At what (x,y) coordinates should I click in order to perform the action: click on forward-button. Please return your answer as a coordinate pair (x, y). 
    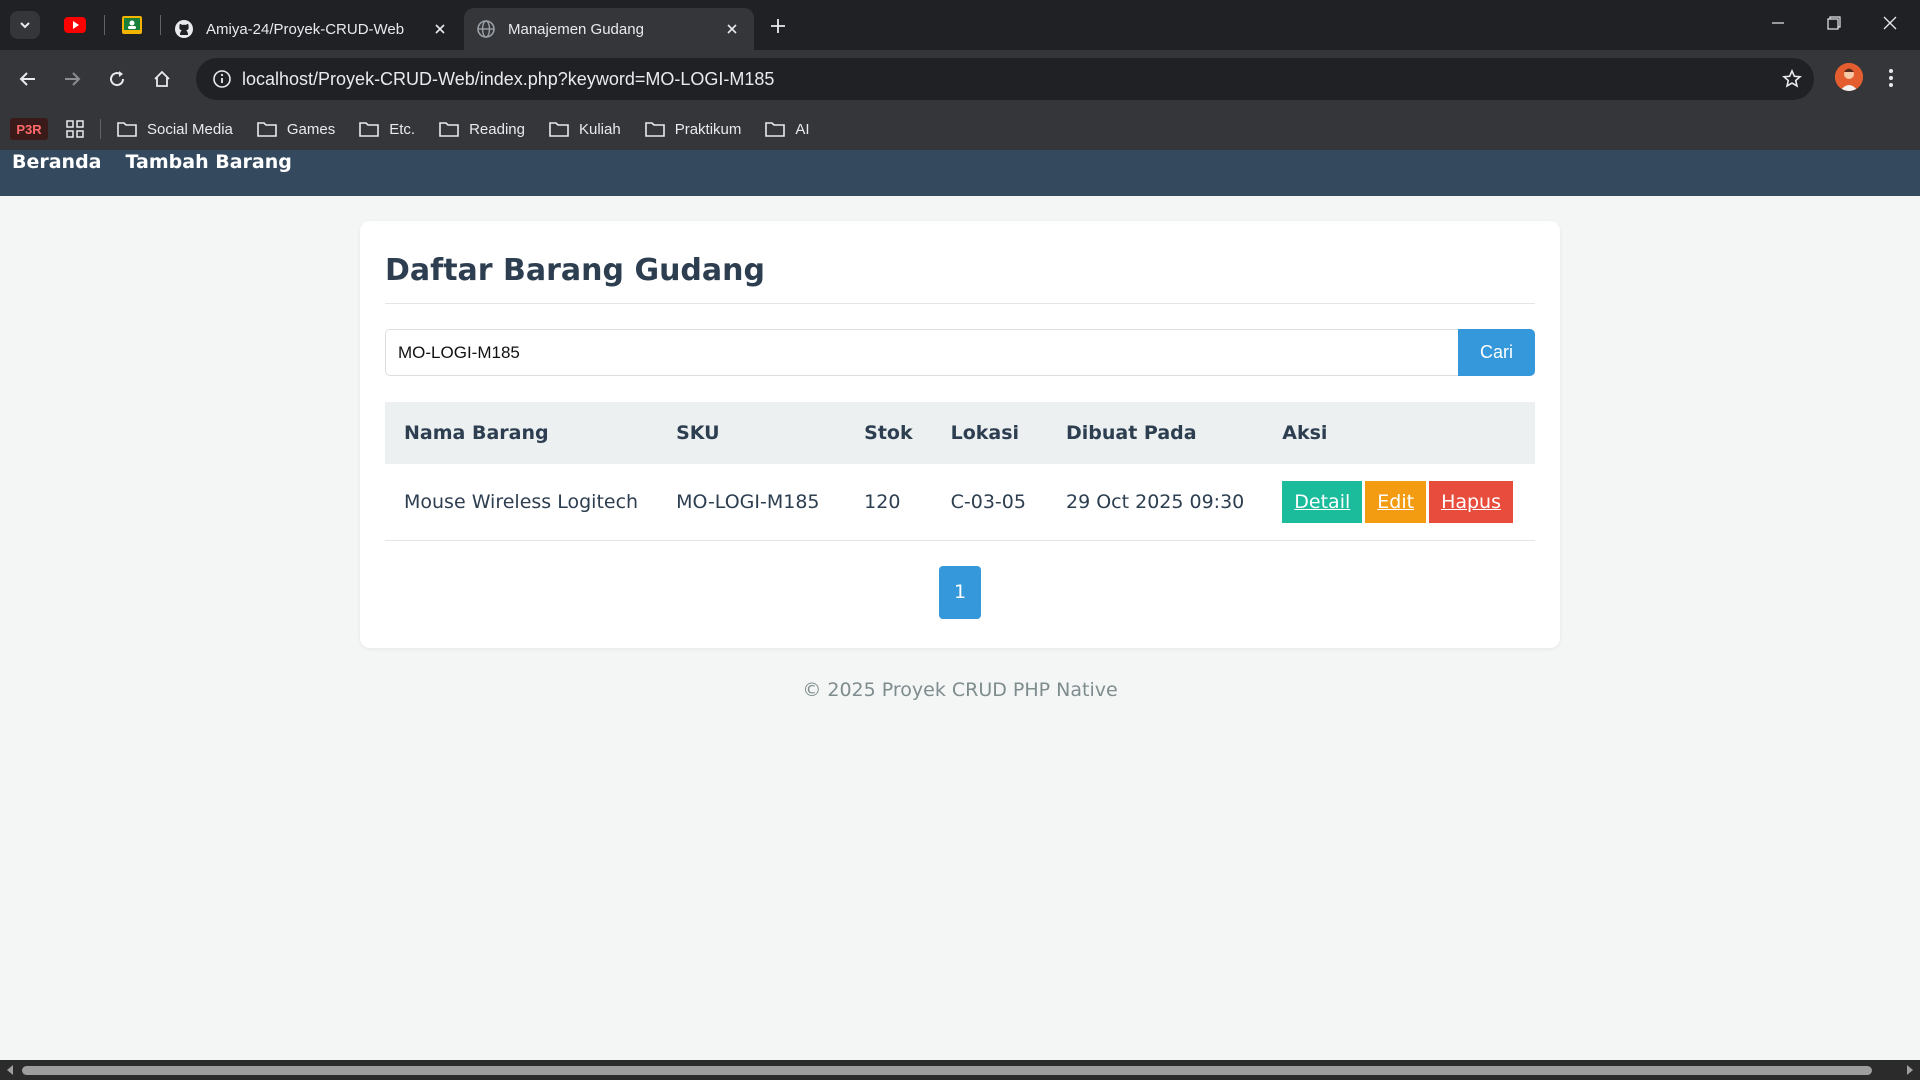
    Looking at the image, I should click on (72, 79).